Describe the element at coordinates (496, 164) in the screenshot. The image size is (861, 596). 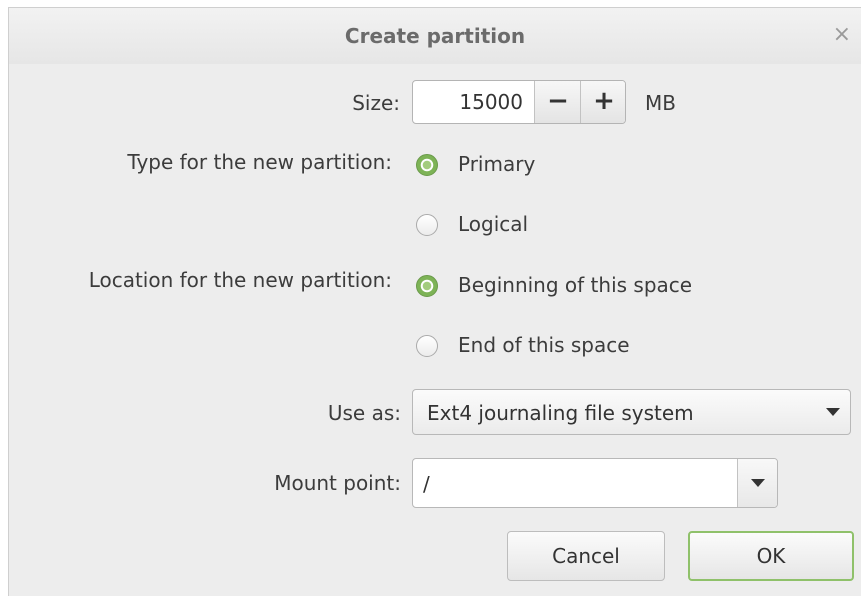
I see `radio-primary-label: Primary` at that location.